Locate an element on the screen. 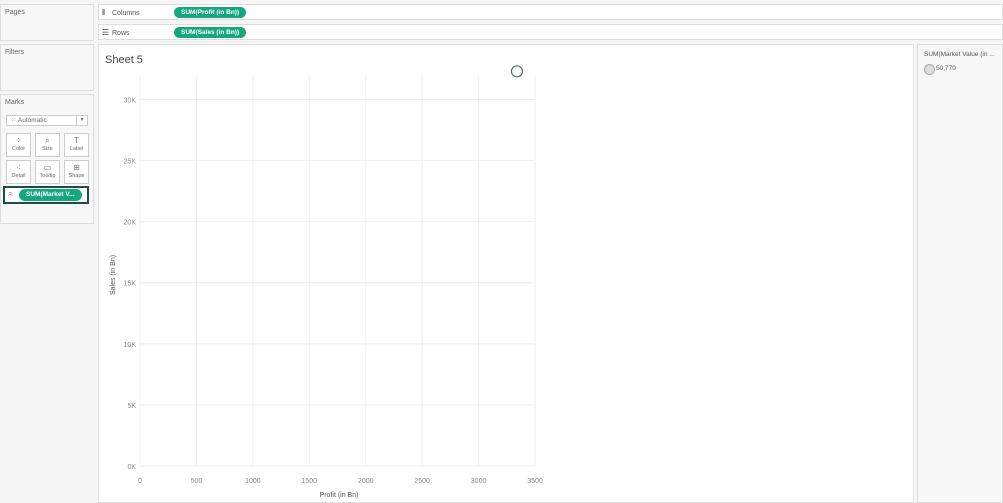 Image resolution: width=1003 pixels, height=503 pixels. filters-panel: Filters is located at coordinates (47, 67).